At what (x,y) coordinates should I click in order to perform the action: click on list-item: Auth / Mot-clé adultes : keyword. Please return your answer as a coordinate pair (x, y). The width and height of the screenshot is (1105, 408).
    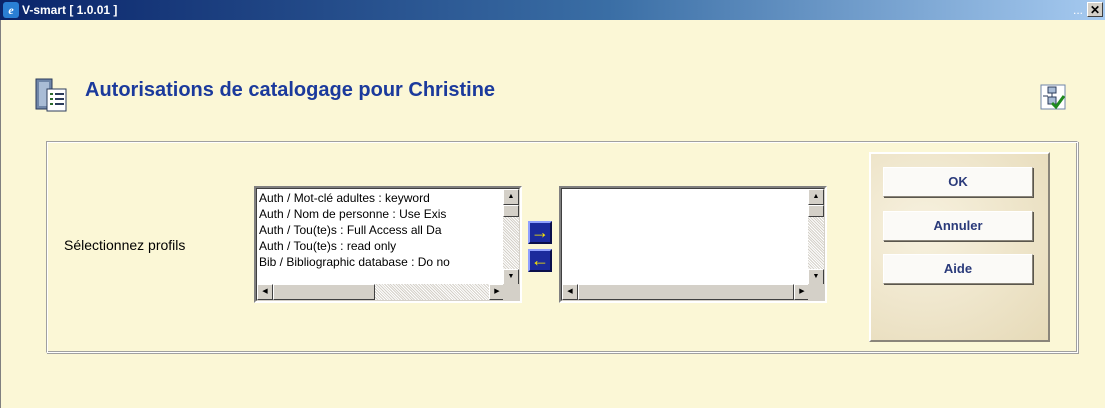
    Looking at the image, I should click on (382, 198).